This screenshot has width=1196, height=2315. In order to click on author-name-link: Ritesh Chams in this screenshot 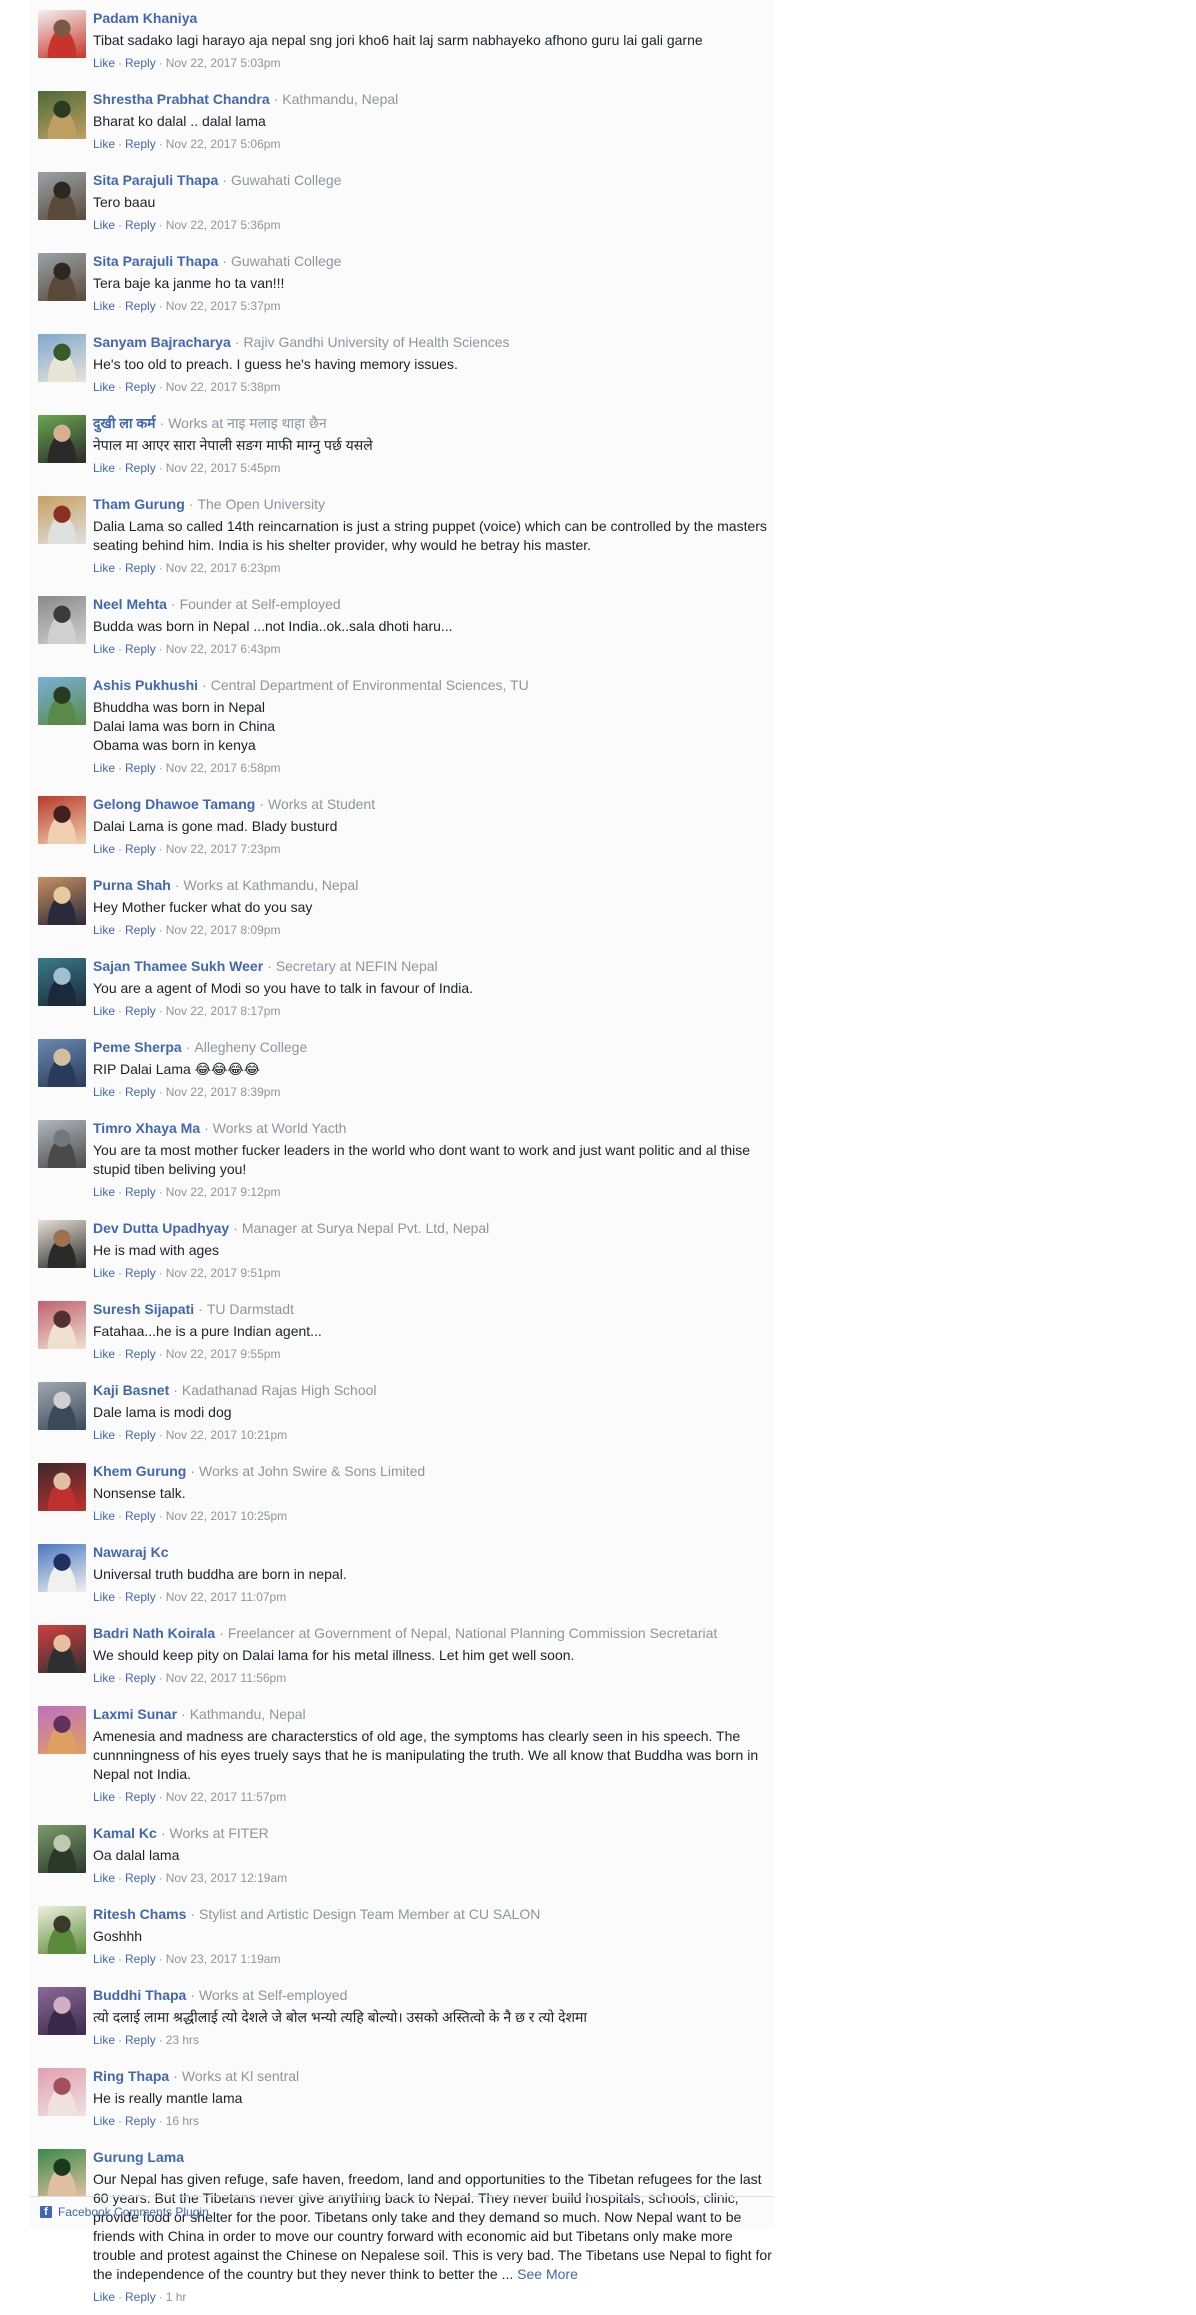, I will do `click(139, 1914)`.